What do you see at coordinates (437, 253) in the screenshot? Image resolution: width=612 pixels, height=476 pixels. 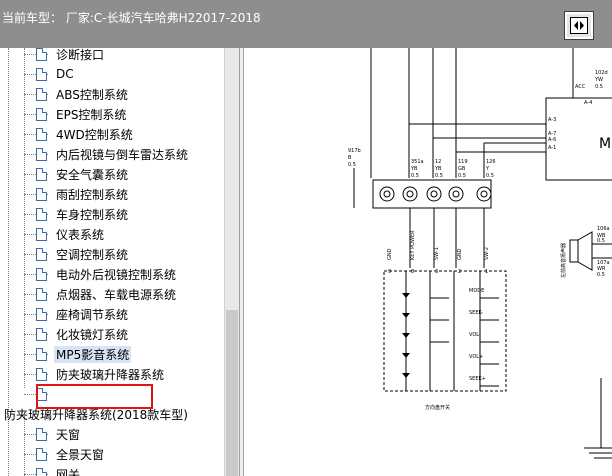 I see `pin-label: SW-1` at bounding box center [437, 253].